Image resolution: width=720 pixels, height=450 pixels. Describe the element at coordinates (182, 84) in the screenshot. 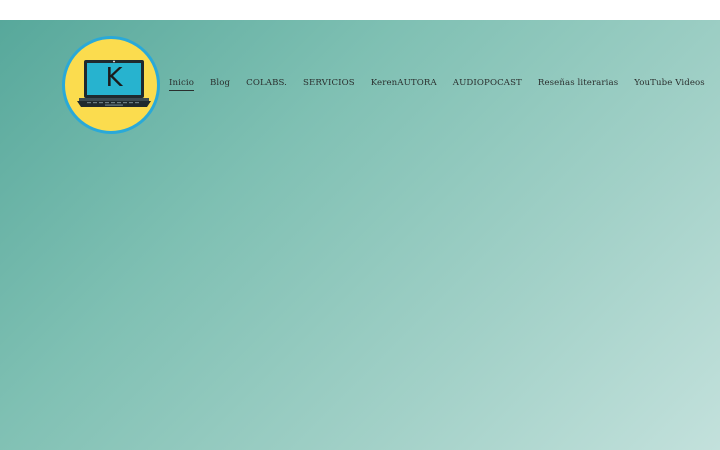

I see `nav-item-inicio: Inicio` at that location.